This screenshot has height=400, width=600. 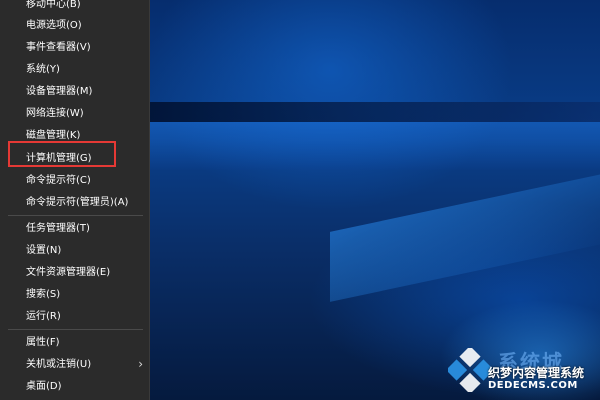 What do you see at coordinates (55, 114) in the screenshot?
I see `menu-item-network-connections: 网络连接(W)` at bounding box center [55, 114].